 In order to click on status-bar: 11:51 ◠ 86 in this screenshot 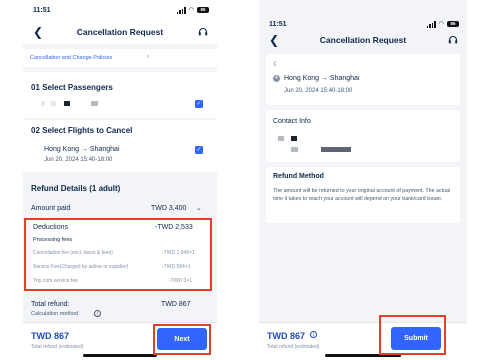, I will do `click(120, 10)`.